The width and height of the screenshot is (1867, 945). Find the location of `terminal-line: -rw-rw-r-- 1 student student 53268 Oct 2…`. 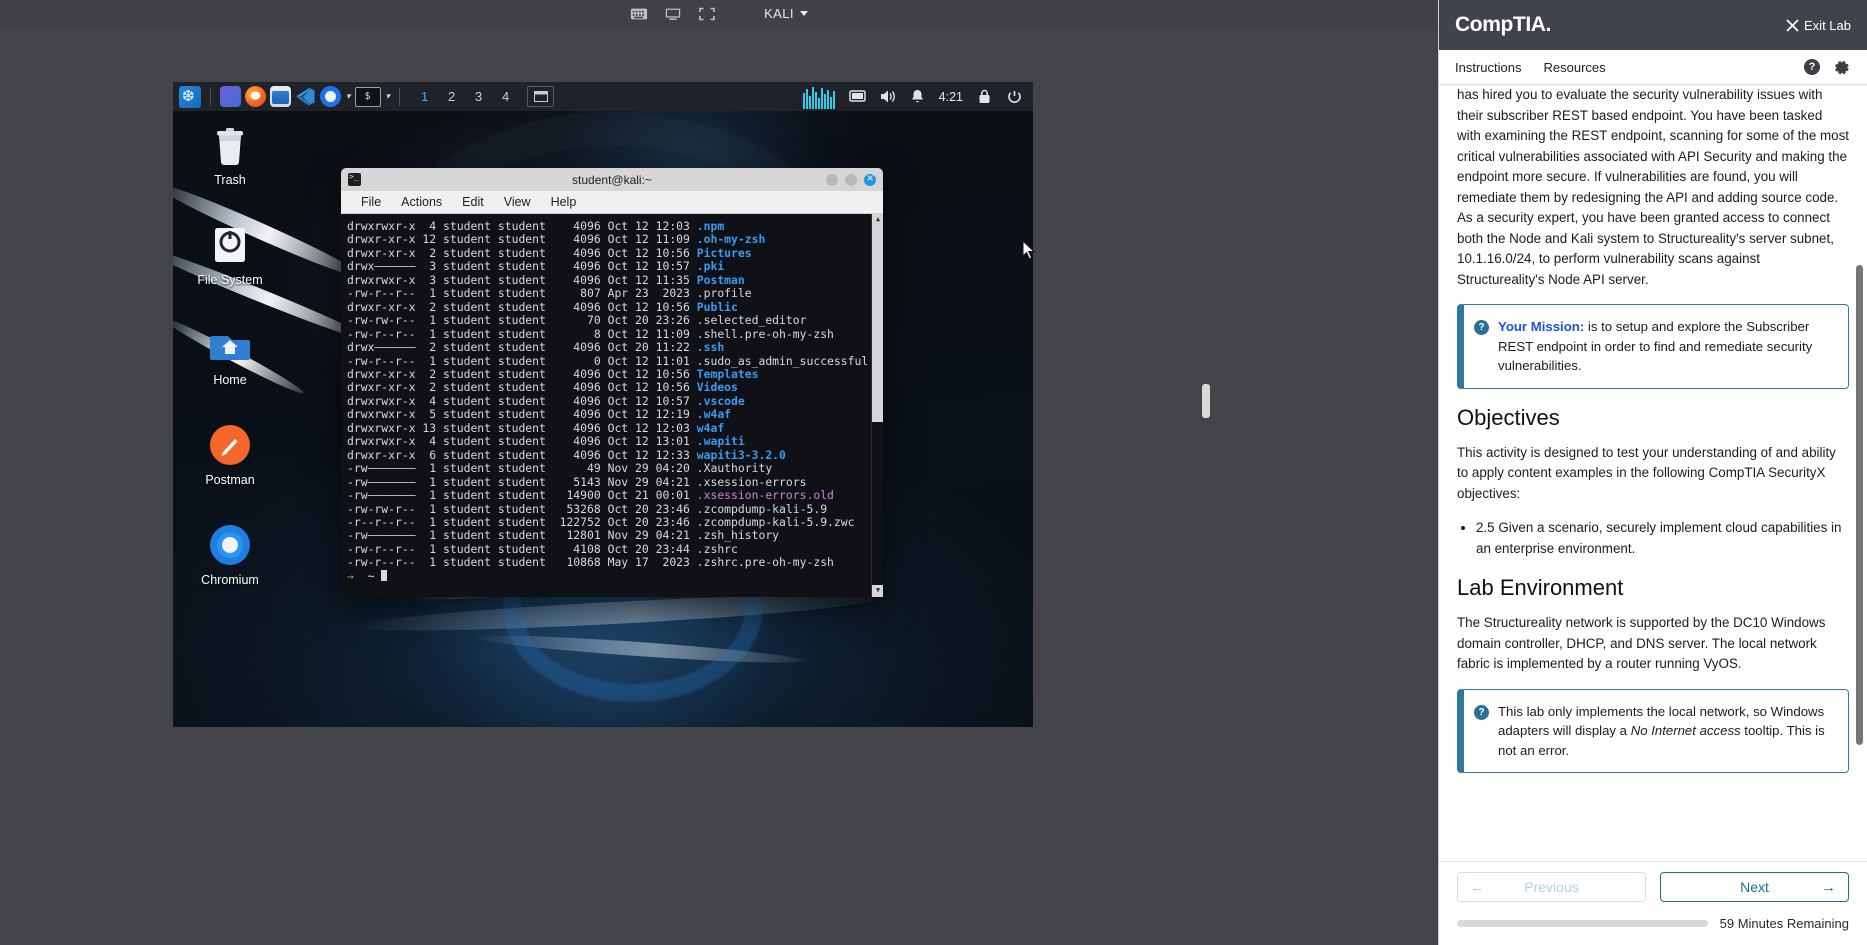

terminal-line: -rw-rw-r-- 1 student student 53268 Oct 2… is located at coordinates (587, 508).